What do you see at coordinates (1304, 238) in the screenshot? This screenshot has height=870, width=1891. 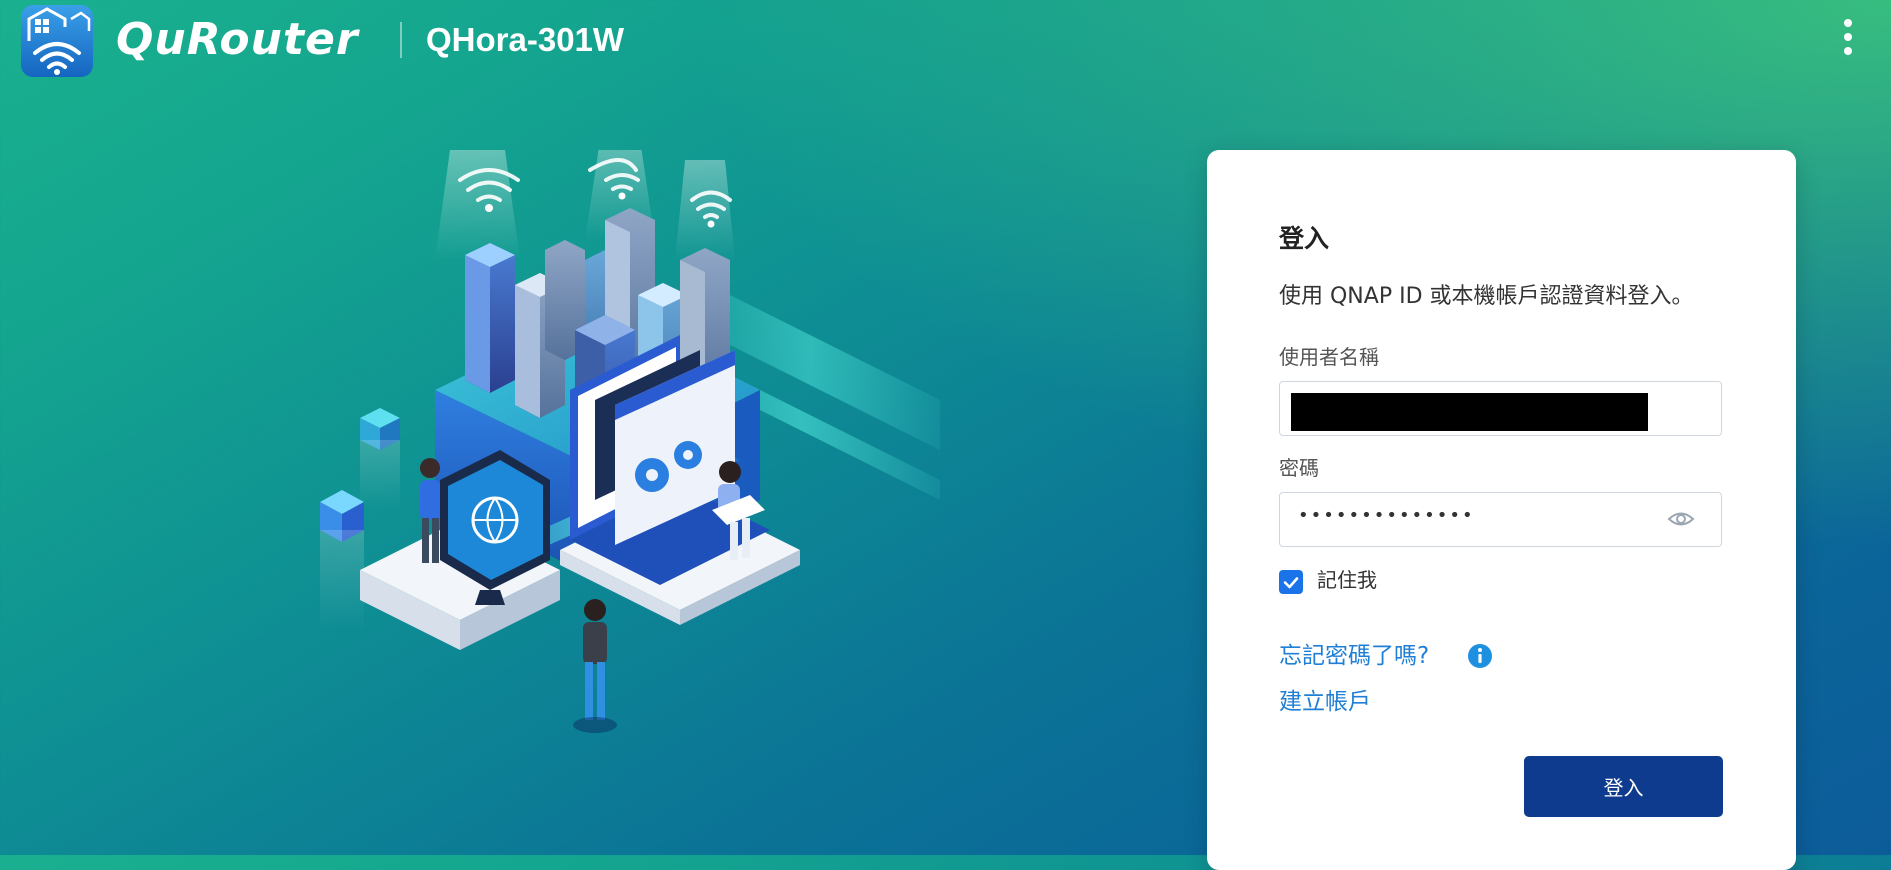 I see `login-title: 登入` at bounding box center [1304, 238].